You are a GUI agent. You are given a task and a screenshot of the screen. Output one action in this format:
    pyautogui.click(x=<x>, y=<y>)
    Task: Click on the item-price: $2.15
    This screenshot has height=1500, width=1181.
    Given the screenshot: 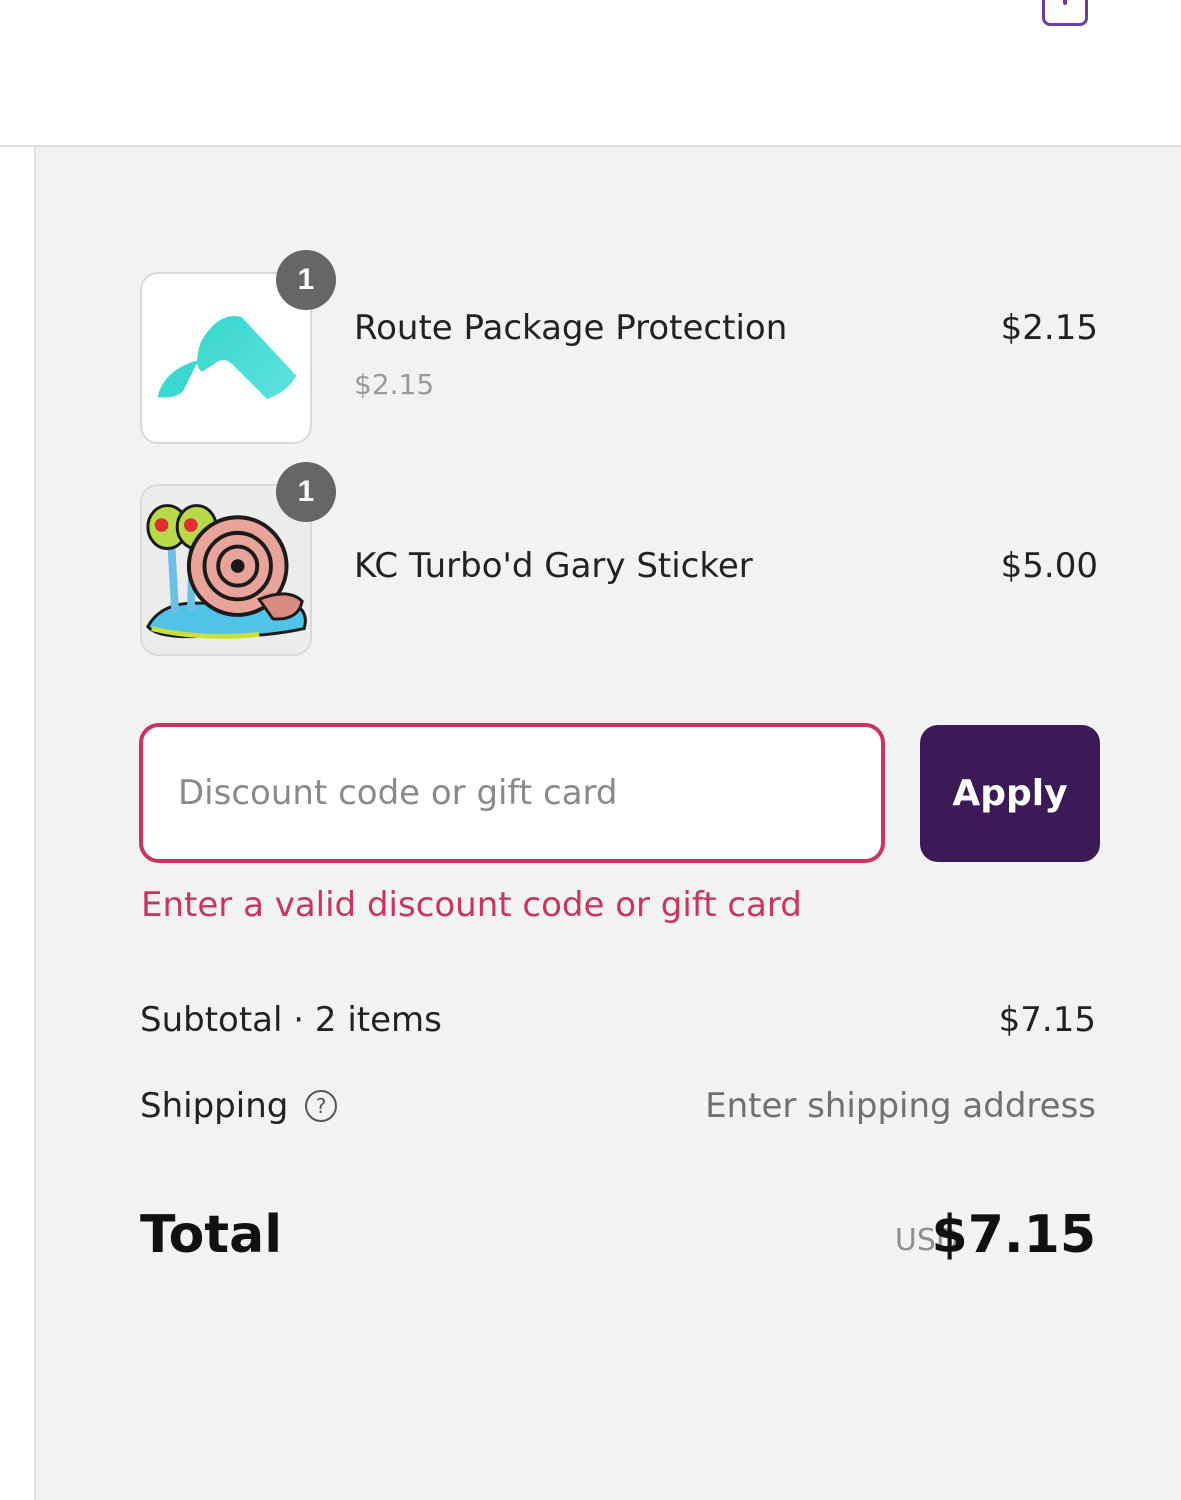 What is the action you would take?
    pyautogui.click(x=1049, y=328)
    